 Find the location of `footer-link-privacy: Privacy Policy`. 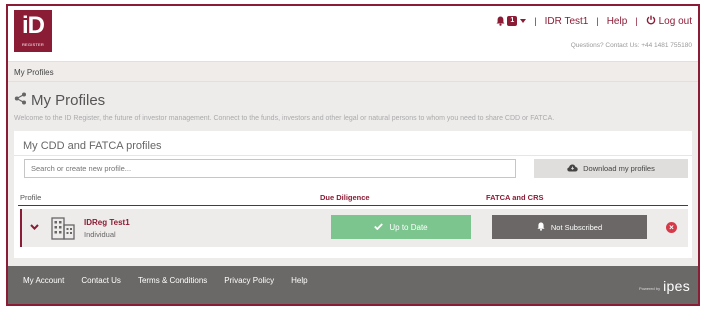

footer-link-privacy: Privacy Policy is located at coordinates (249, 280).